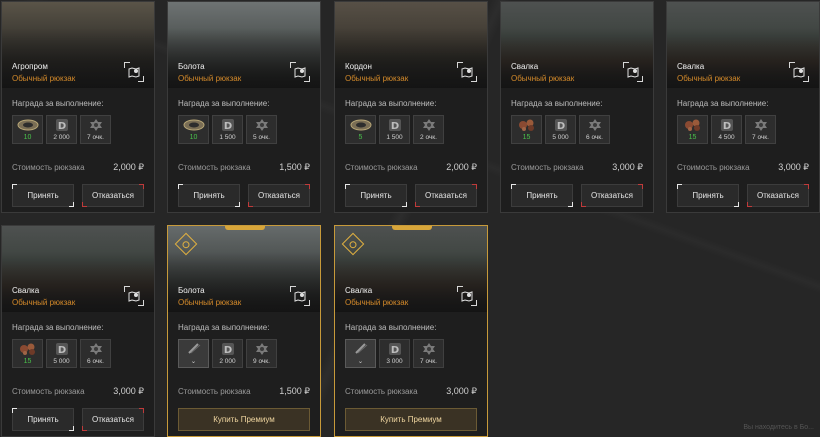 This screenshot has height=437, width=820. What do you see at coordinates (261, 137) in the screenshot?
I see `score-value: 5 очк.` at bounding box center [261, 137].